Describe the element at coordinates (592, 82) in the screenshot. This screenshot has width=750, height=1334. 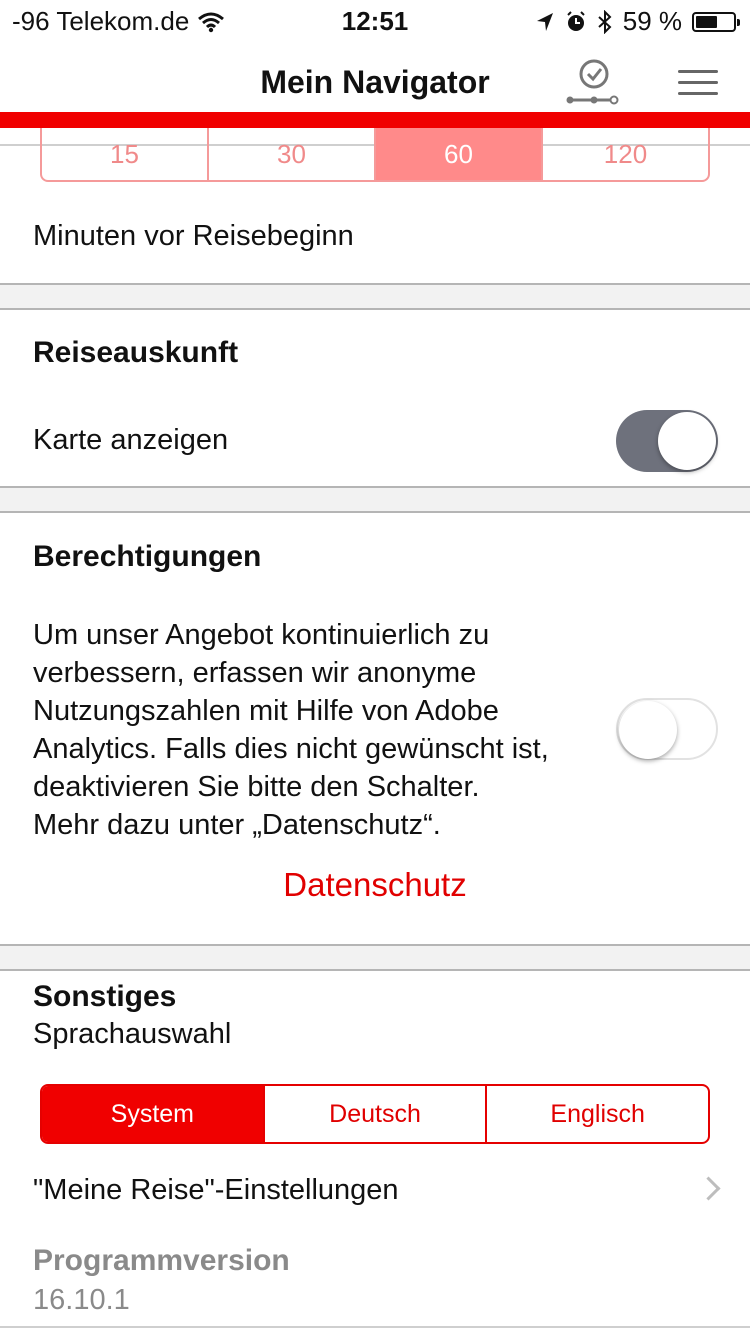
I see `journey-check-icon` at that location.